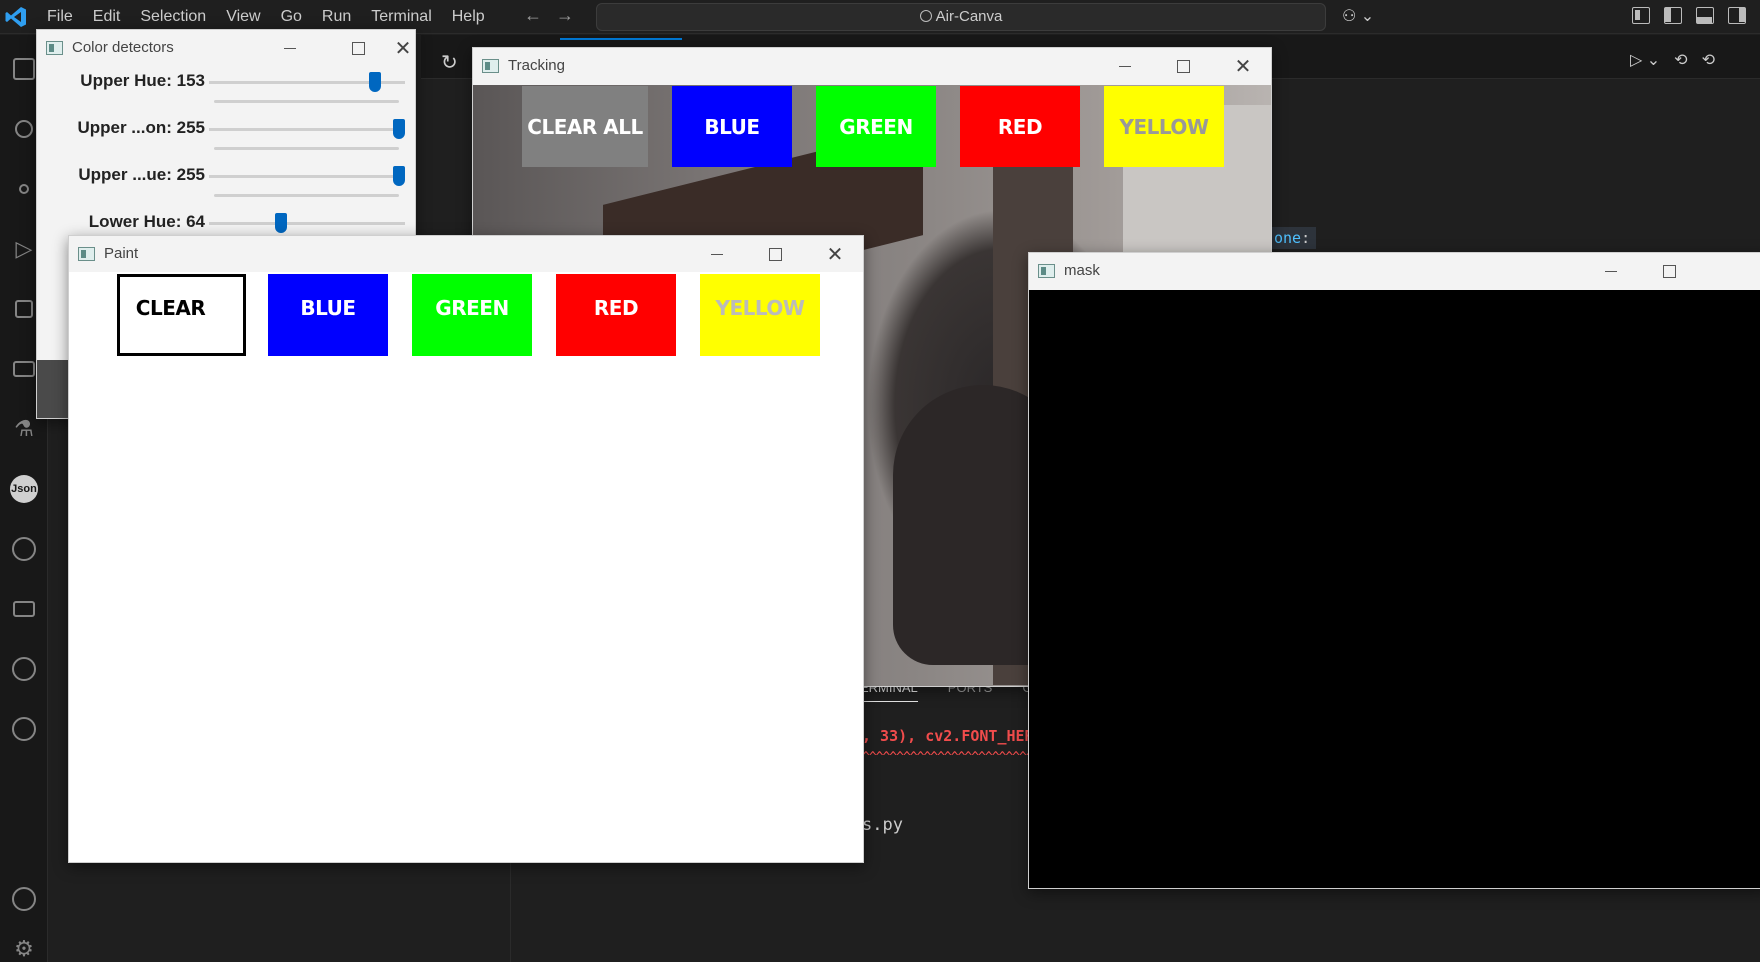  What do you see at coordinates (24, 947) in the screenshot?
I see `settings-icon: ⚙` at bounding box center [24, 947].